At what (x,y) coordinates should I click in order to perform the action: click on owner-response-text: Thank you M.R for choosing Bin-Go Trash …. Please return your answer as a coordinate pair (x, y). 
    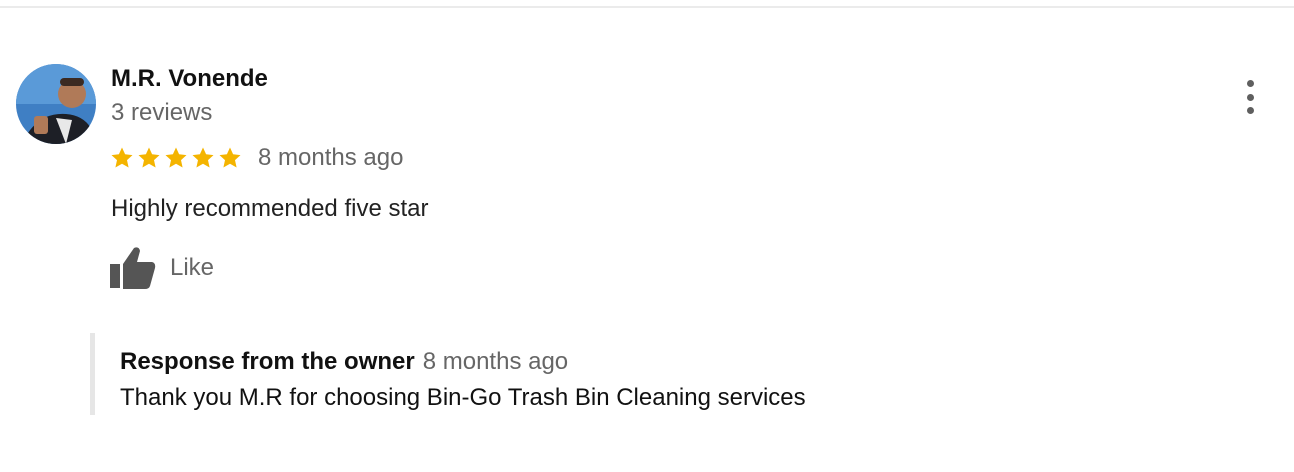
    Looking at the image, I should click on (463, 397).